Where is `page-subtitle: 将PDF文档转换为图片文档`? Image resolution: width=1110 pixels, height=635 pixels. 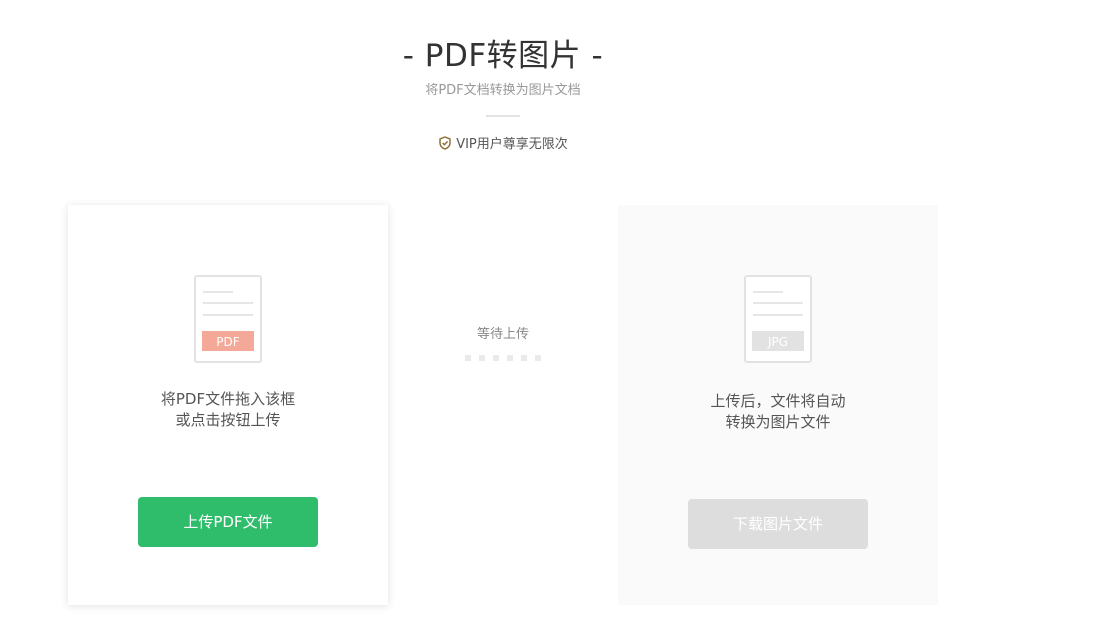 page-subtitle: 将PDF文档转换为图片文档 is located at coordinates (503, 90).